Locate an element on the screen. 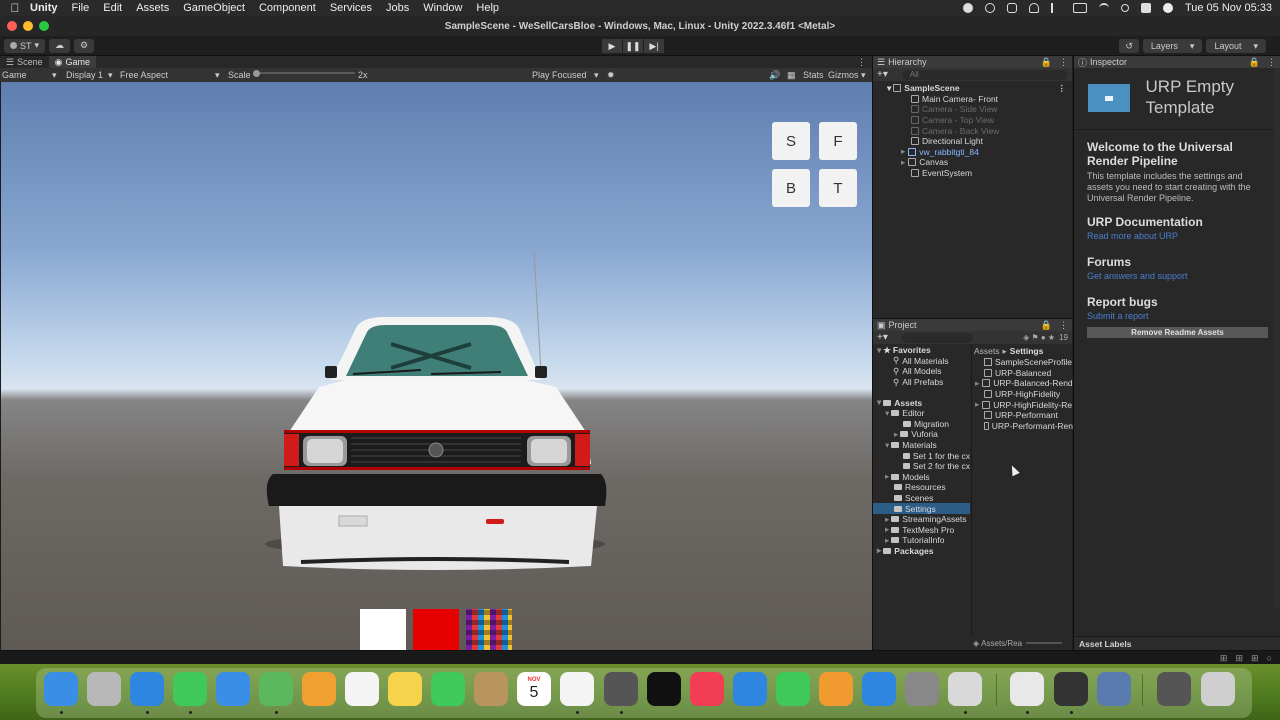  pages-icon is located at coordinates (836, 689).